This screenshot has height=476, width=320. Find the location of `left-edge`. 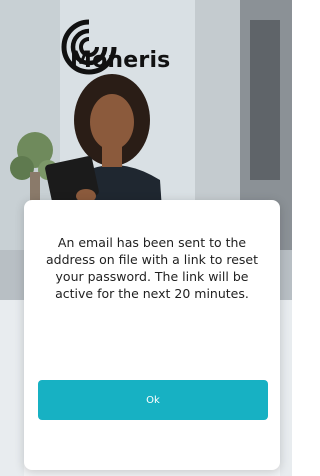

left-edge is located at coordinates (12, 388).